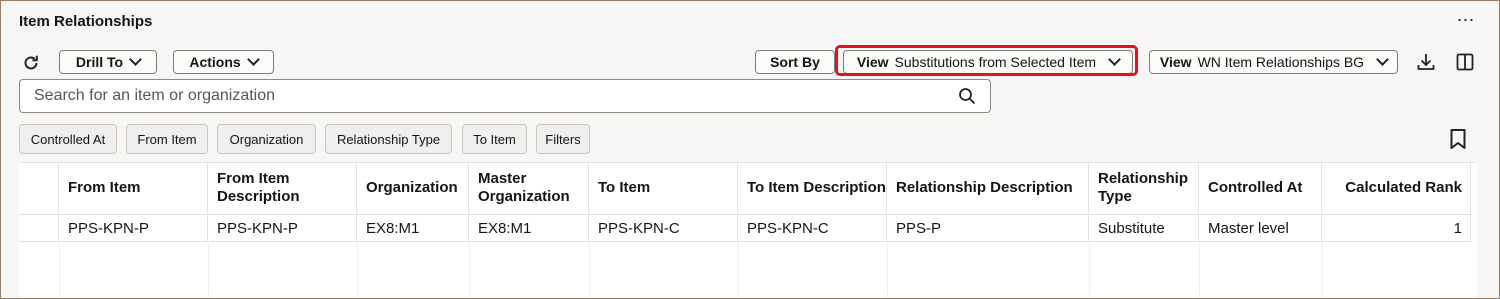 The image size is (1500, 299). Describe the element at coordinates (1260, 188) in the screenshot. I see `column-header-controlled-at: Controlled At` at that location.